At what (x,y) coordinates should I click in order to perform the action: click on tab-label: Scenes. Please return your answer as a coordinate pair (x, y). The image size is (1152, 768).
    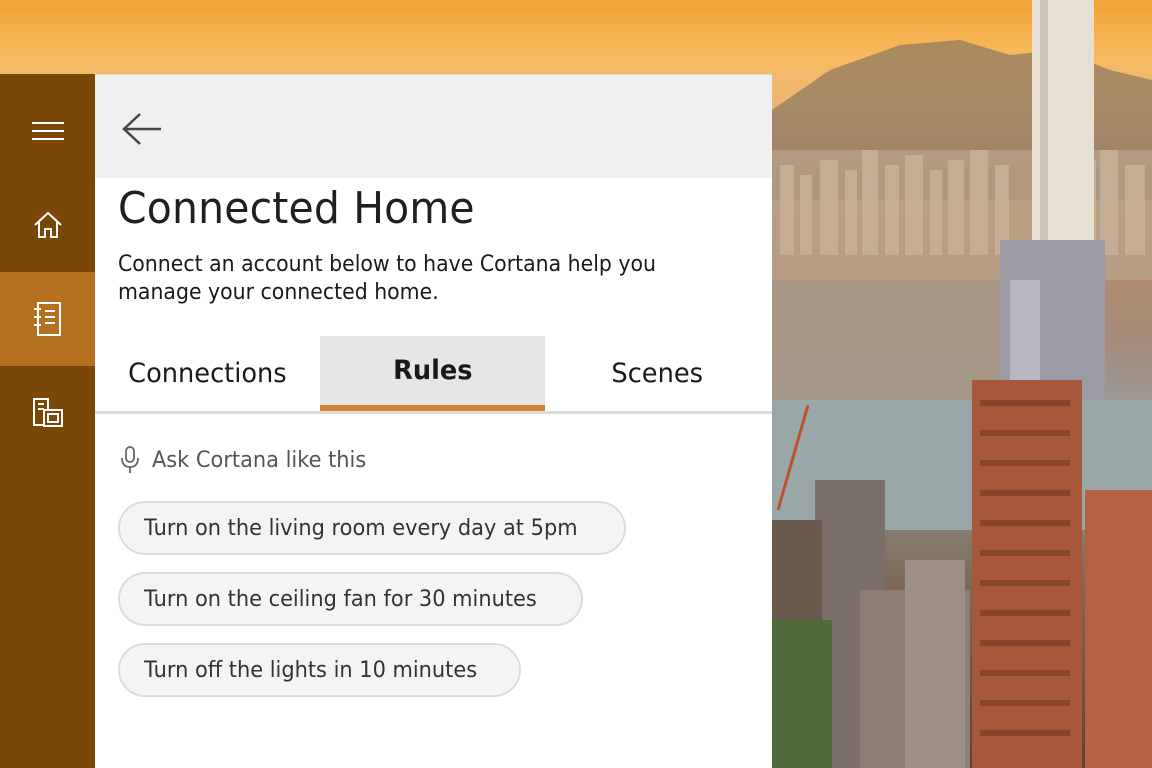
    Looking at the image, I should click on (657, 373).